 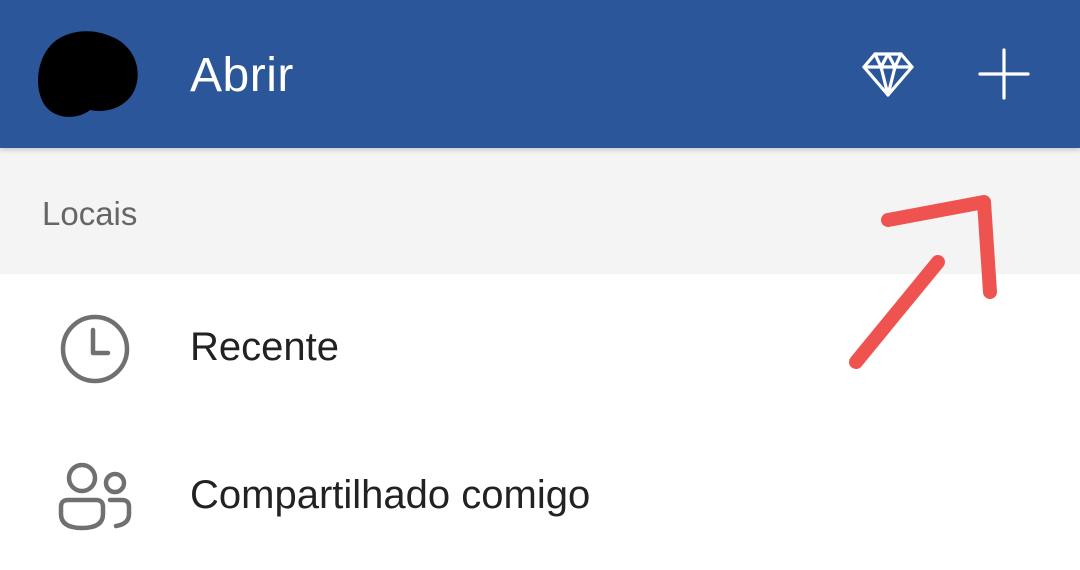 I want to click on list-item-label: Compartilhado comigo, so click(x=390, y=495).